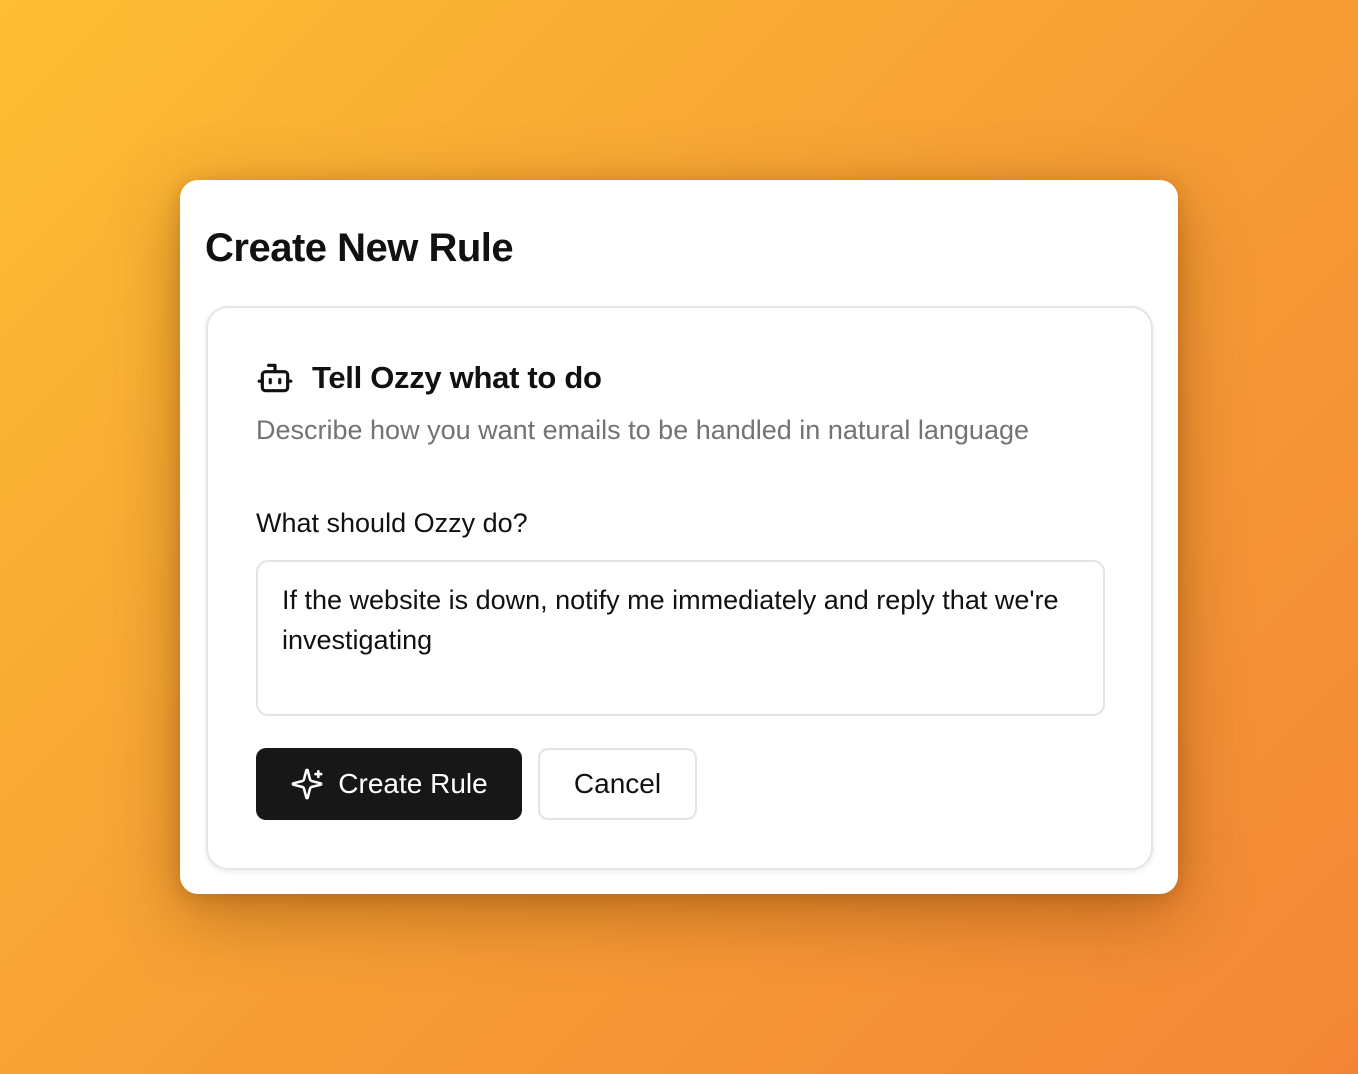  Describe the element at coordinates (307, 784) in the screenshot. I see `sparkles-icon` at that location.